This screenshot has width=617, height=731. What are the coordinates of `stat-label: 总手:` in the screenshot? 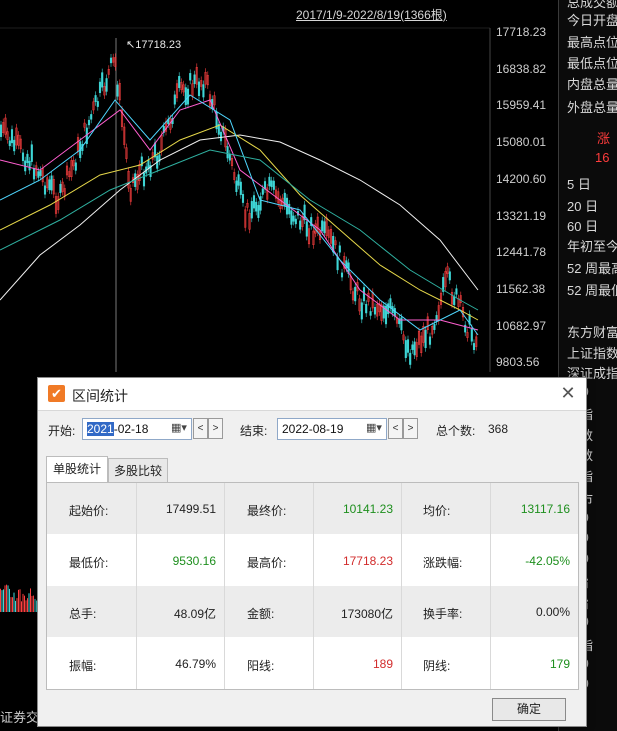 It's located at (83, 614).